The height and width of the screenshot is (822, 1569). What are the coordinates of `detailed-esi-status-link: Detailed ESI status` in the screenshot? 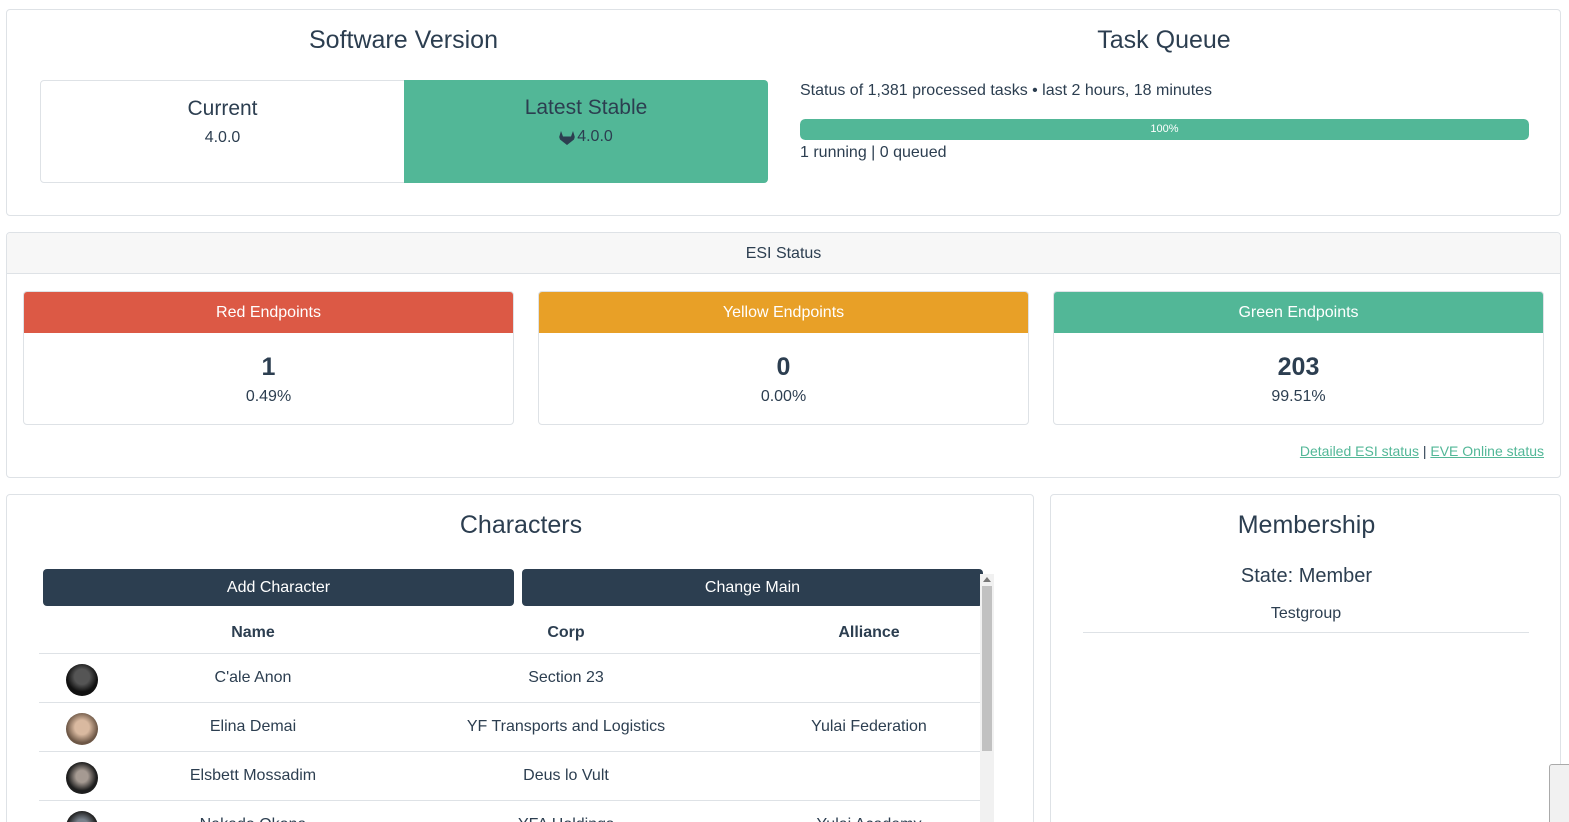 It's located at (1359, 451).